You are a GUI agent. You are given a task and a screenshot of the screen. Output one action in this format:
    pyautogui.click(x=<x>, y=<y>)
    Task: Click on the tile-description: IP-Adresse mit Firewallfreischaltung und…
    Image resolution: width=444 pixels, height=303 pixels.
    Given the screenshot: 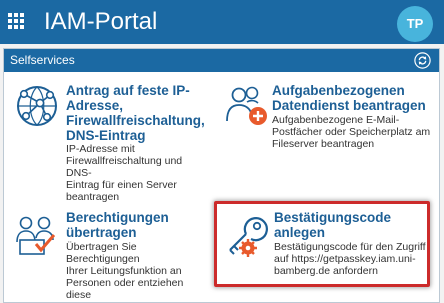 What is the action you would take?
    pyautogui.click(x=124, y=173)
    